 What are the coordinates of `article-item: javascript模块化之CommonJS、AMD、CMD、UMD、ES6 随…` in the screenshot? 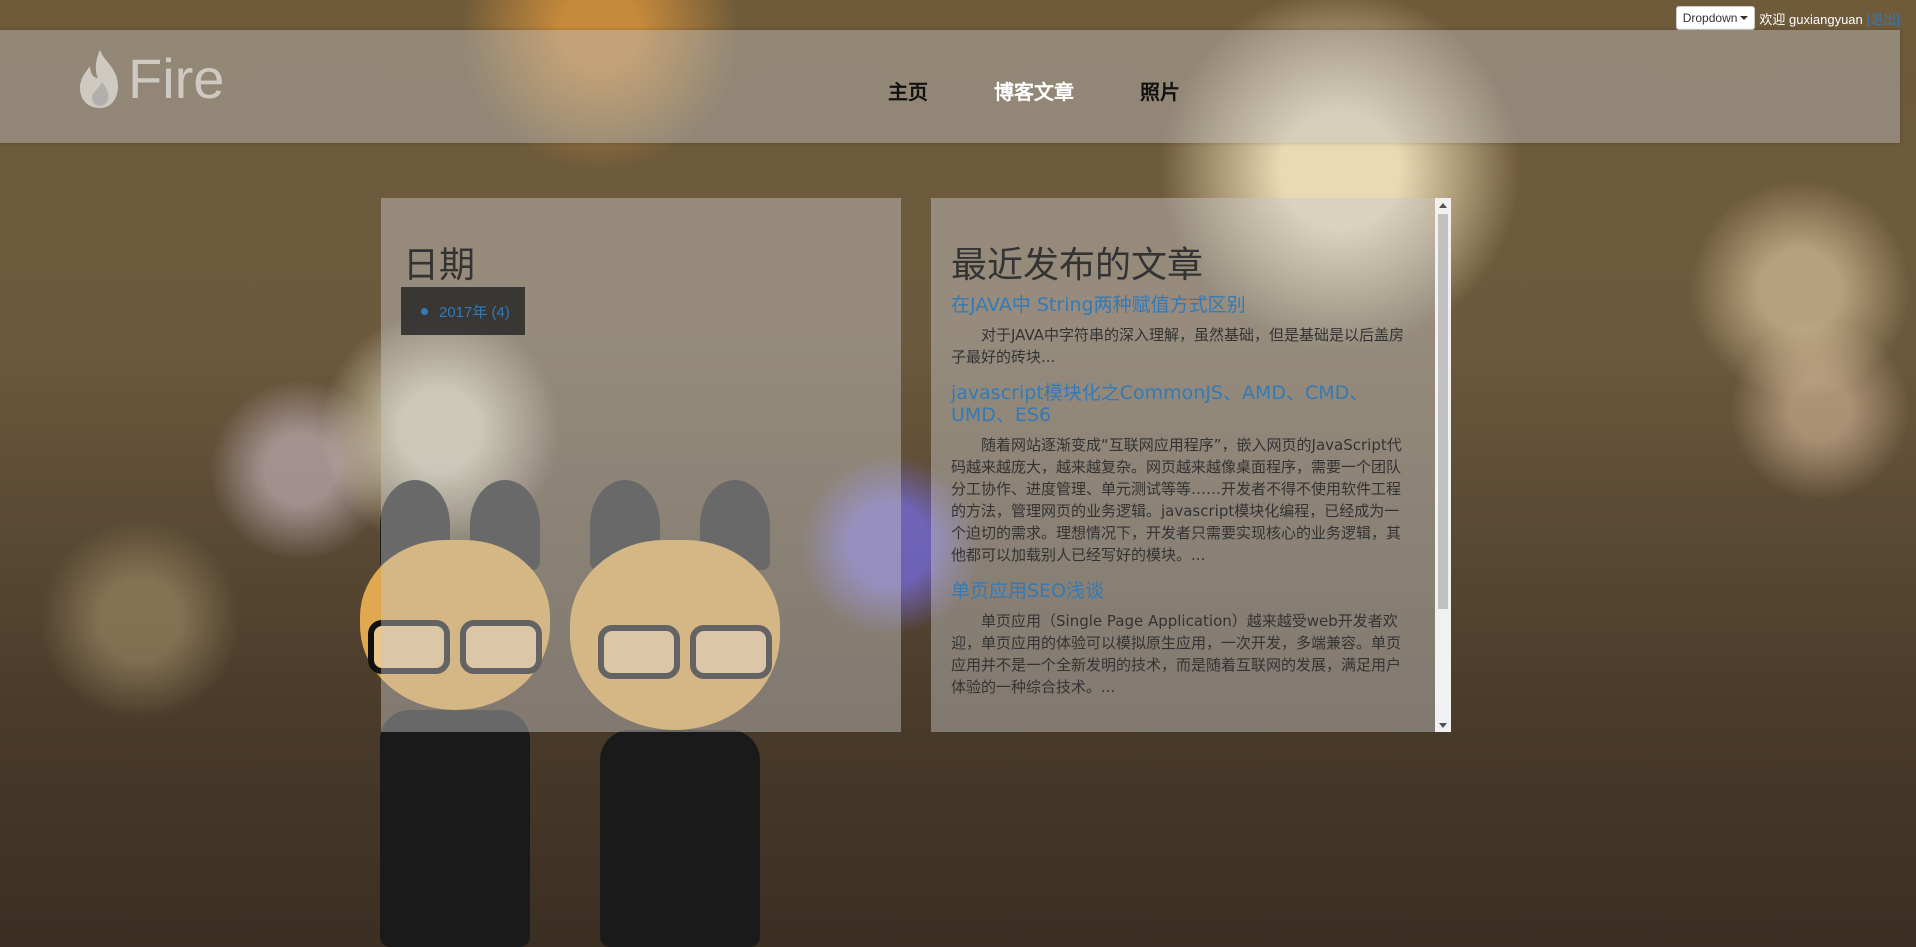 It's located at (1180, 474).